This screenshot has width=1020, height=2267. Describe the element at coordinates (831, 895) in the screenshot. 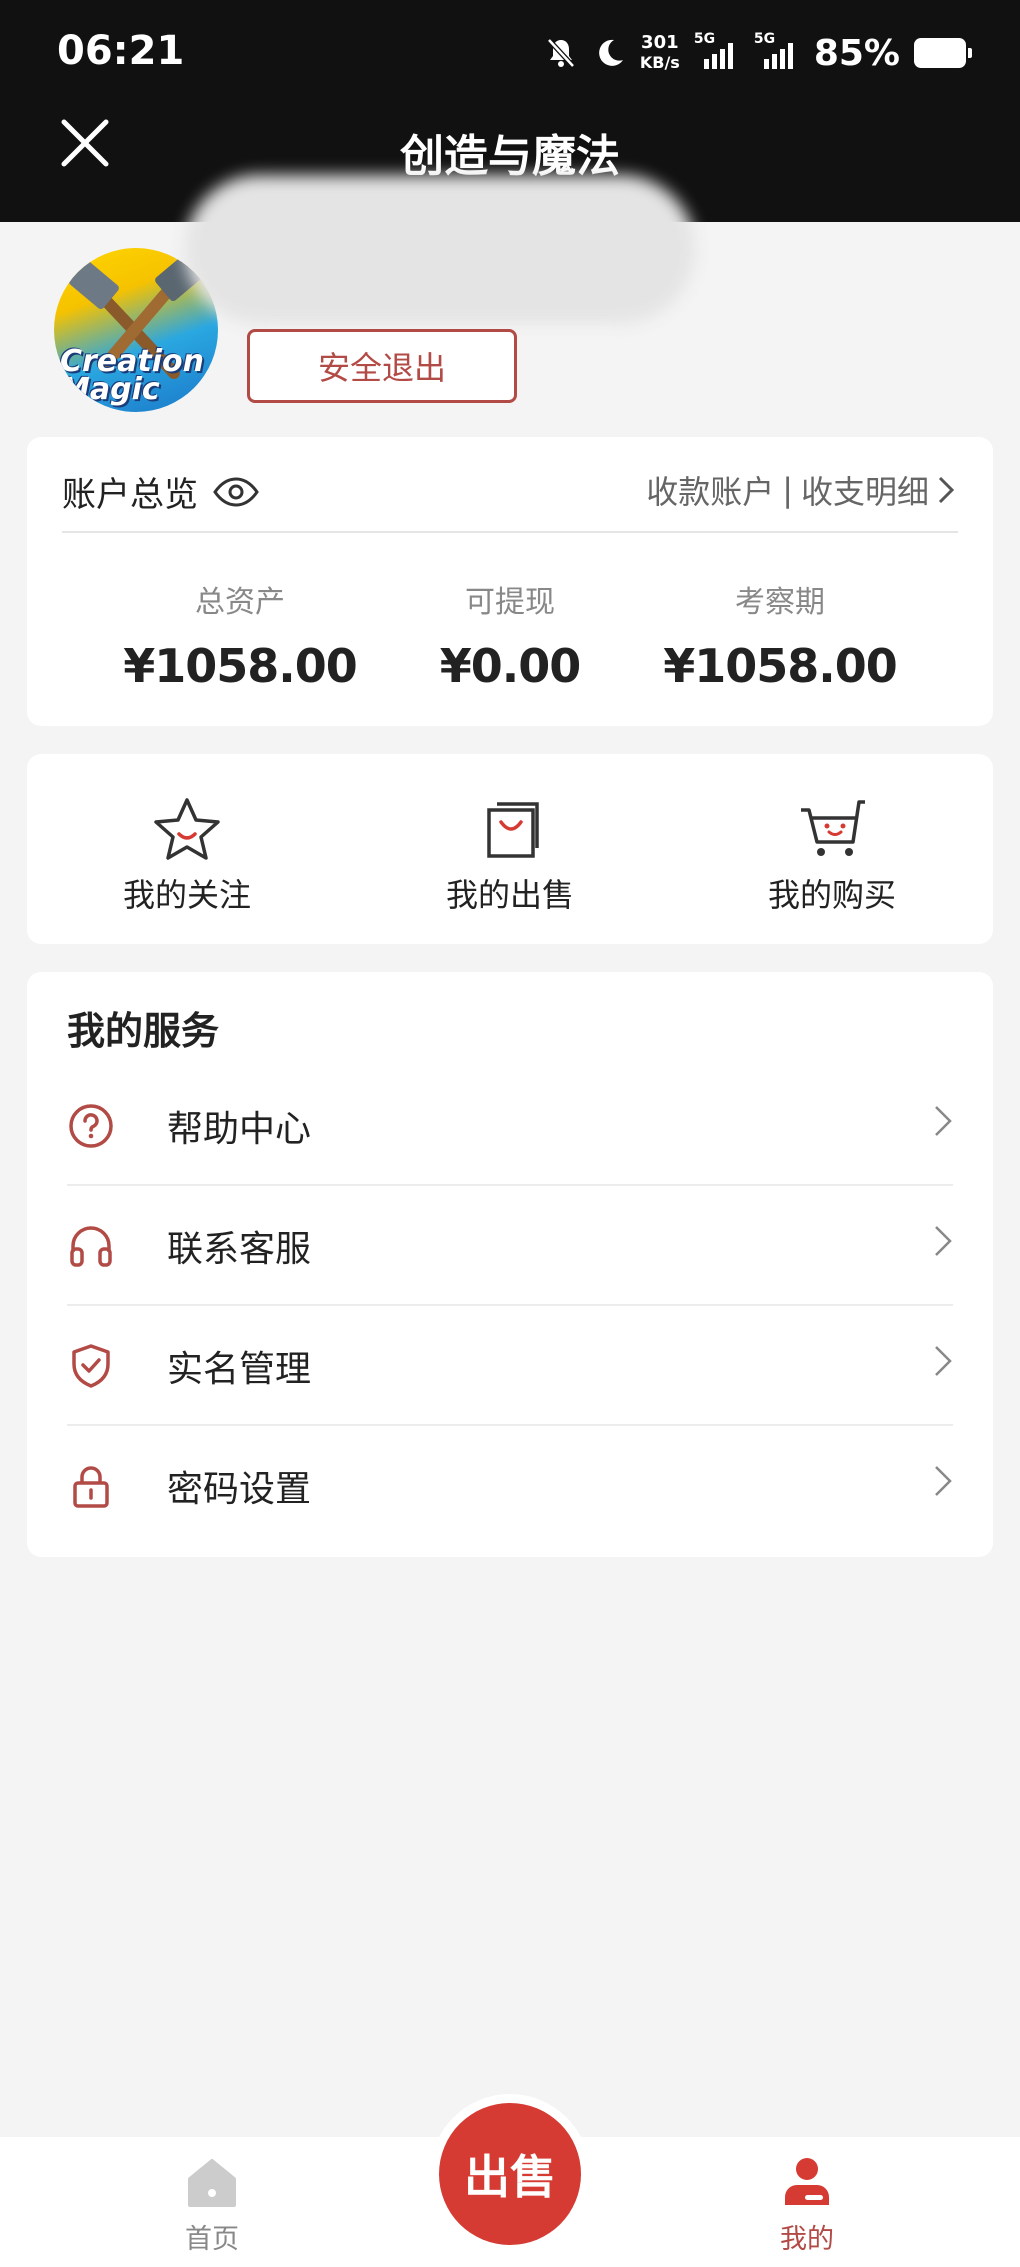

I see `quick-label: 我的购买` at that location.